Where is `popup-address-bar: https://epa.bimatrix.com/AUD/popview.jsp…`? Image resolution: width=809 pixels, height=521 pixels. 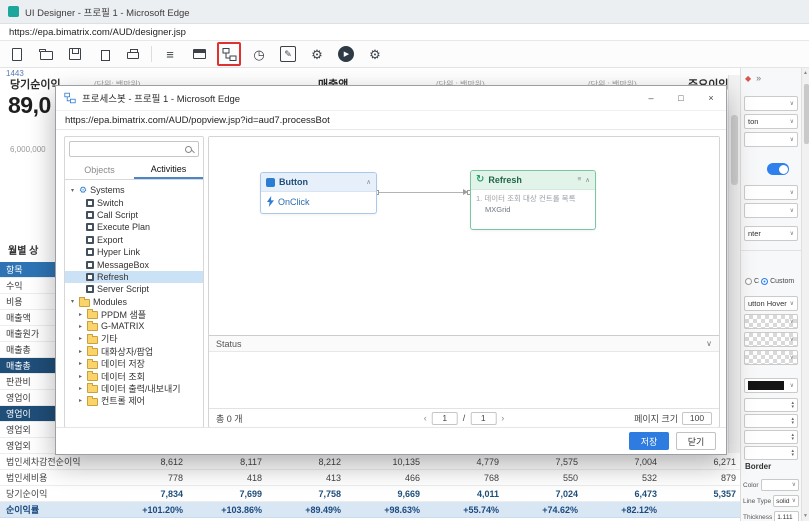 popup-address-bar: https://epa.bimatrix.com/AUD/popview.jsp… is located at coordinates (391, 120).